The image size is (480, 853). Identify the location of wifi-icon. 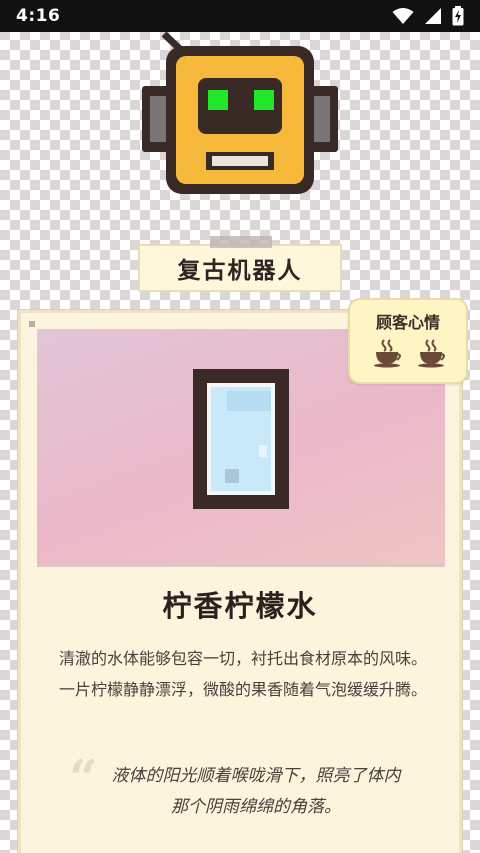
(403, 16).